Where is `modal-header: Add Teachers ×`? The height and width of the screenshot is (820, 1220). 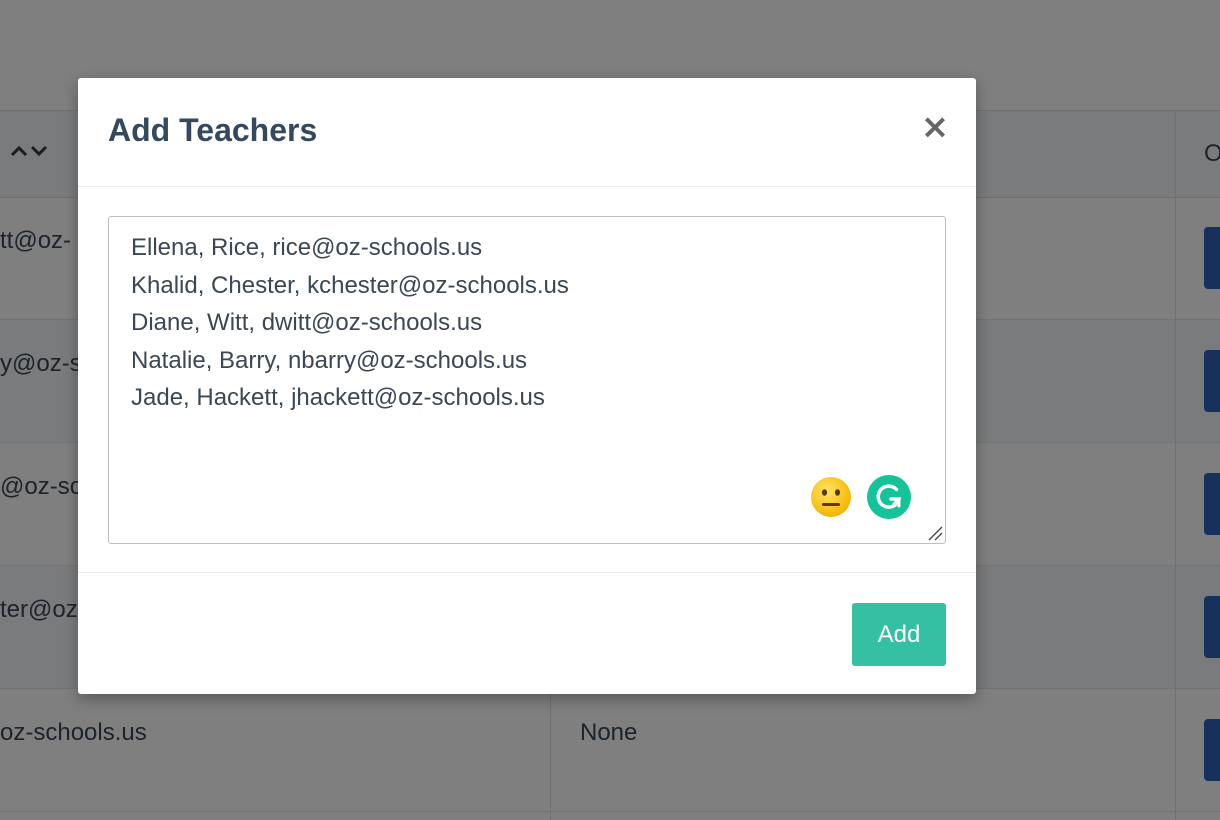 modal-header: Add Teachers × is located at coordinates (527, 132).